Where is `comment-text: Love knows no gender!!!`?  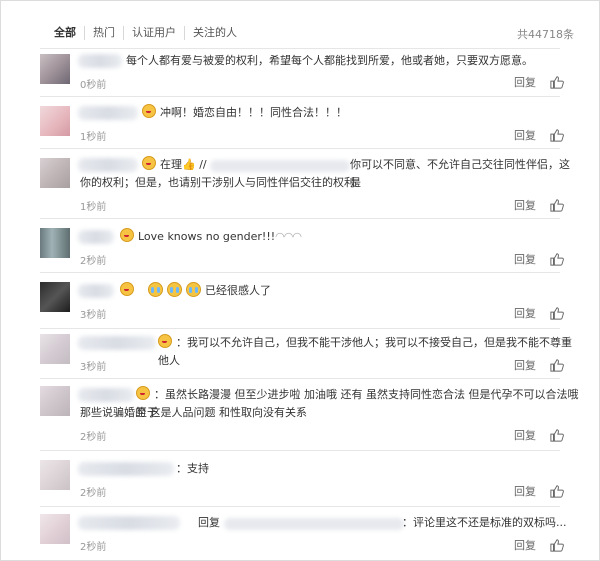
comment-text: Love knows no gender!!! is located at coordinates (207, 236).